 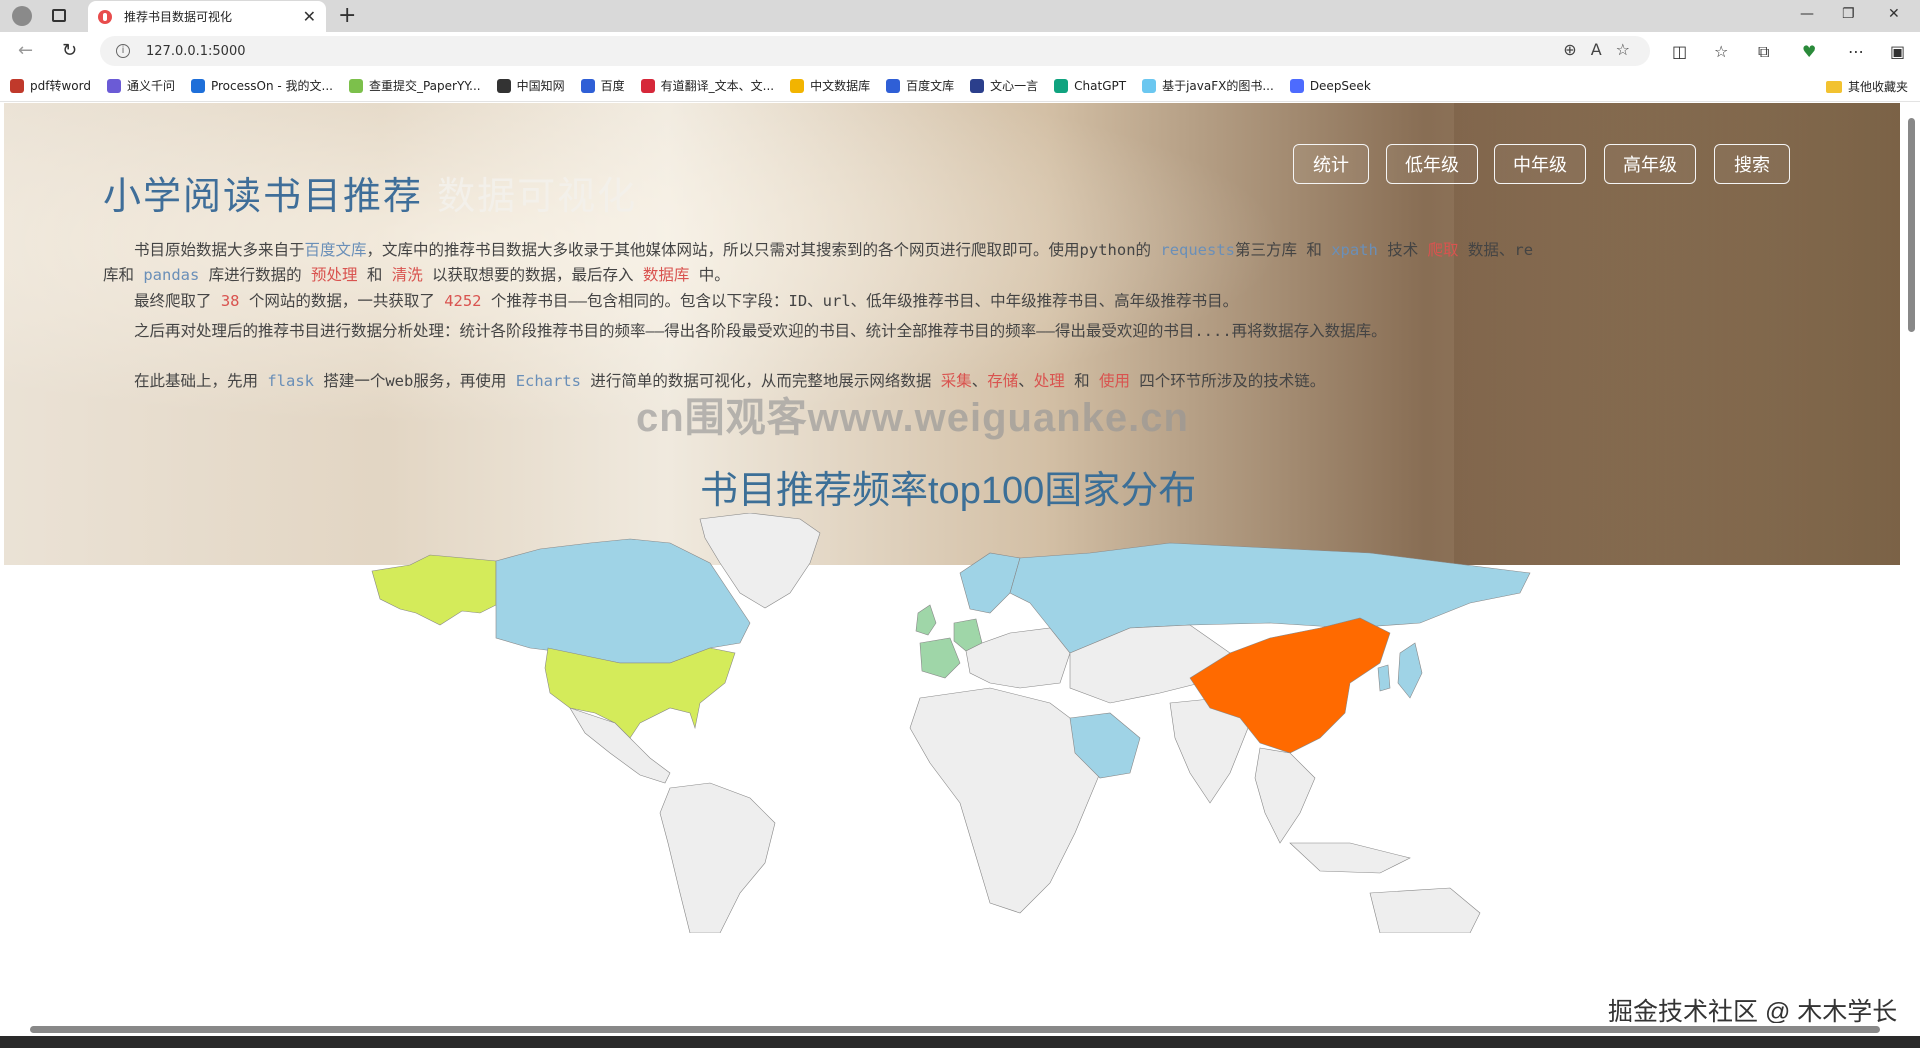 I want to click on bookmark-label: 通义千问, so click(x=150, y=86).